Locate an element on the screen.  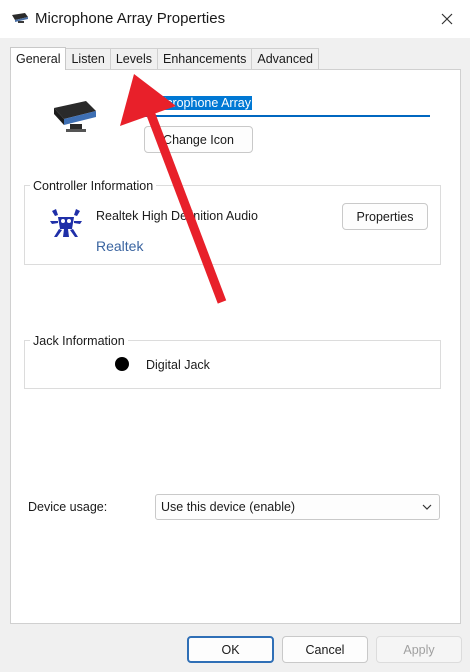
jack-information-label: Jack Information is located at coordinates (79, 341).